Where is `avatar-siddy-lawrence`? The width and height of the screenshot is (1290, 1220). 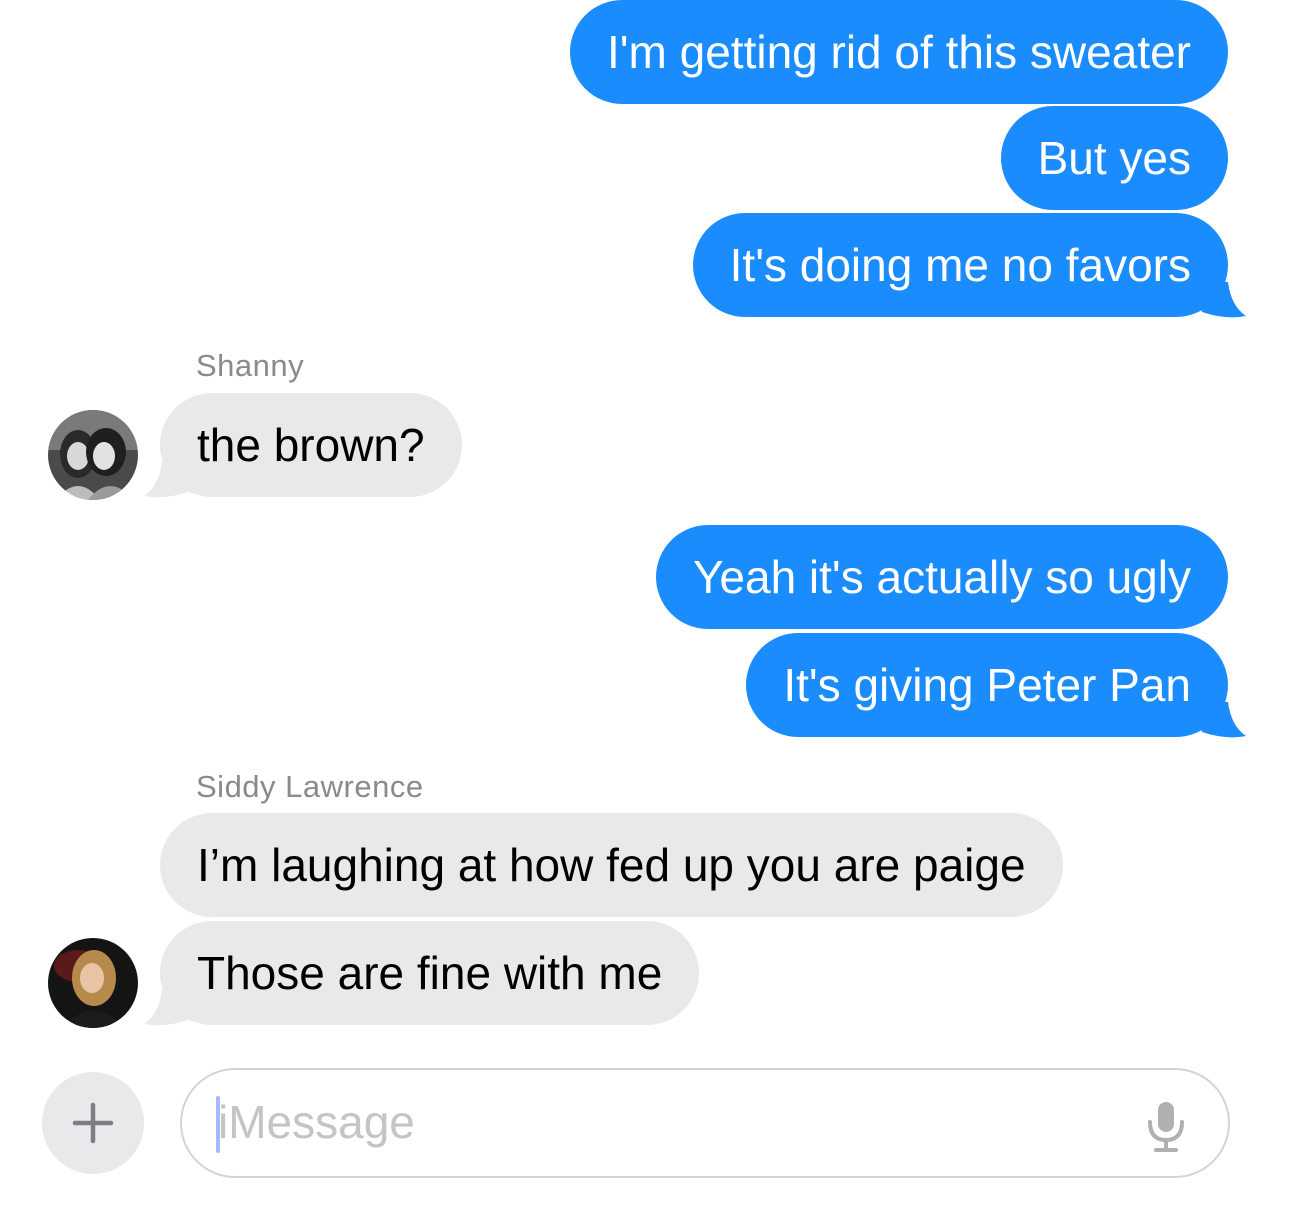
avatar-siddy-lawrence is located at coordinates (93, 983).